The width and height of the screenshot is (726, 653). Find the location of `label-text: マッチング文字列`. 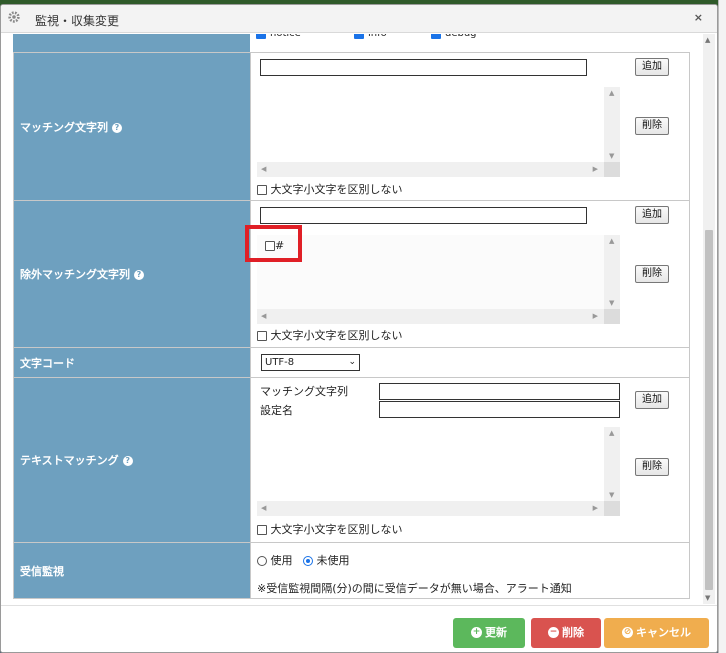

label-text: マッチング文字列 is located at coordinates (64, 127).